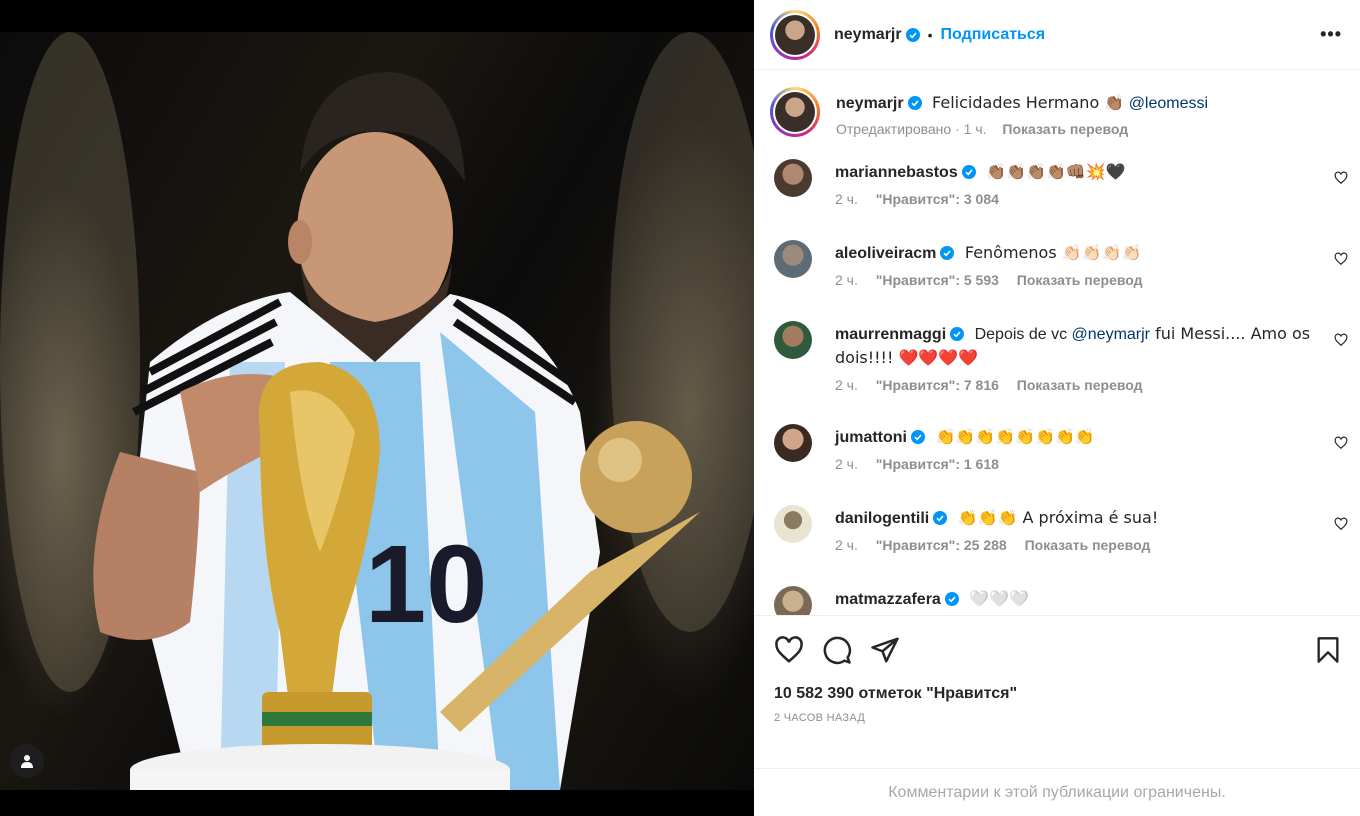  Describe the element at coordinates (896, 172) in the screenshot. I see `comment-username: mariannebastos` at that location.